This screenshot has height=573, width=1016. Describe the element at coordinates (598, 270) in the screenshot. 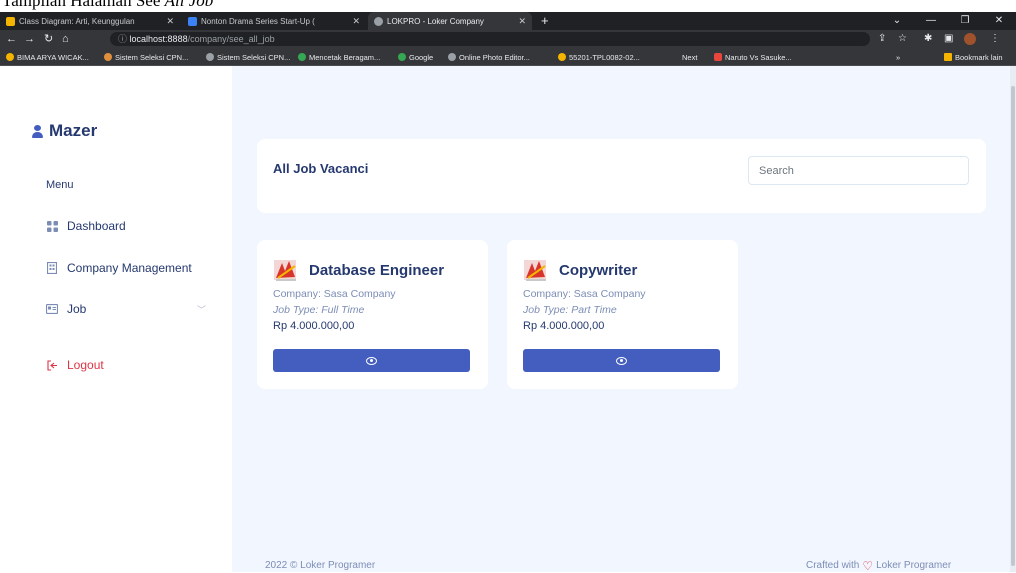

I see `job-title: Copywriter` at that location.